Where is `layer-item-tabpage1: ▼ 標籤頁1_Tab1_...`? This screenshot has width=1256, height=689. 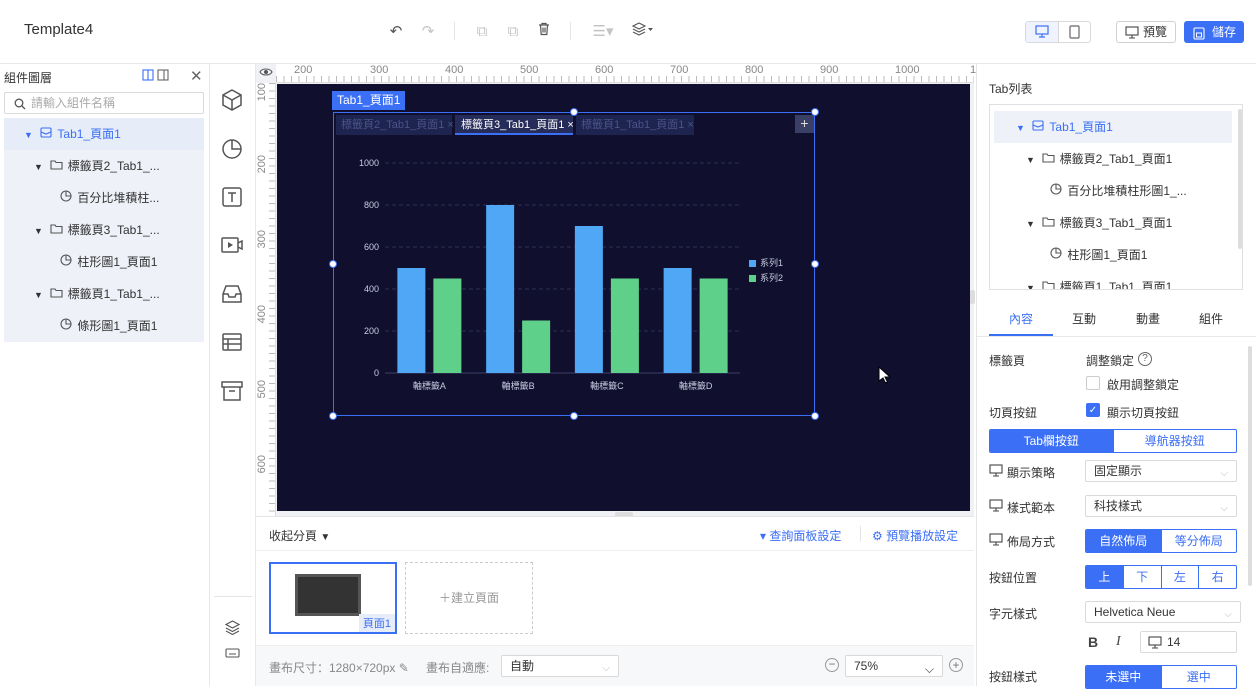 layer-item-tabpage1: ▼ 標籤頁1_Tab1_... is located at coordinates (97, 294).